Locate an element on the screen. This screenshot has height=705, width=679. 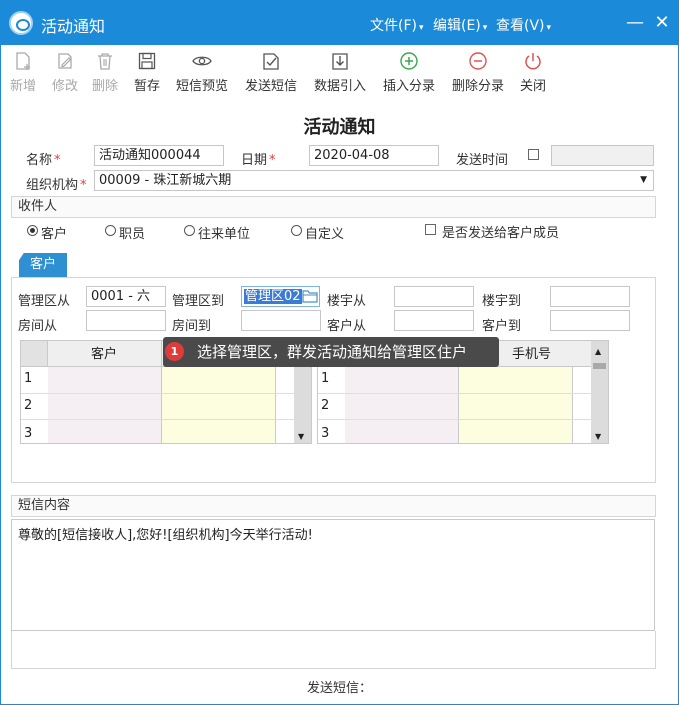
step-badge: 1 is located at coordinates (174, 351).